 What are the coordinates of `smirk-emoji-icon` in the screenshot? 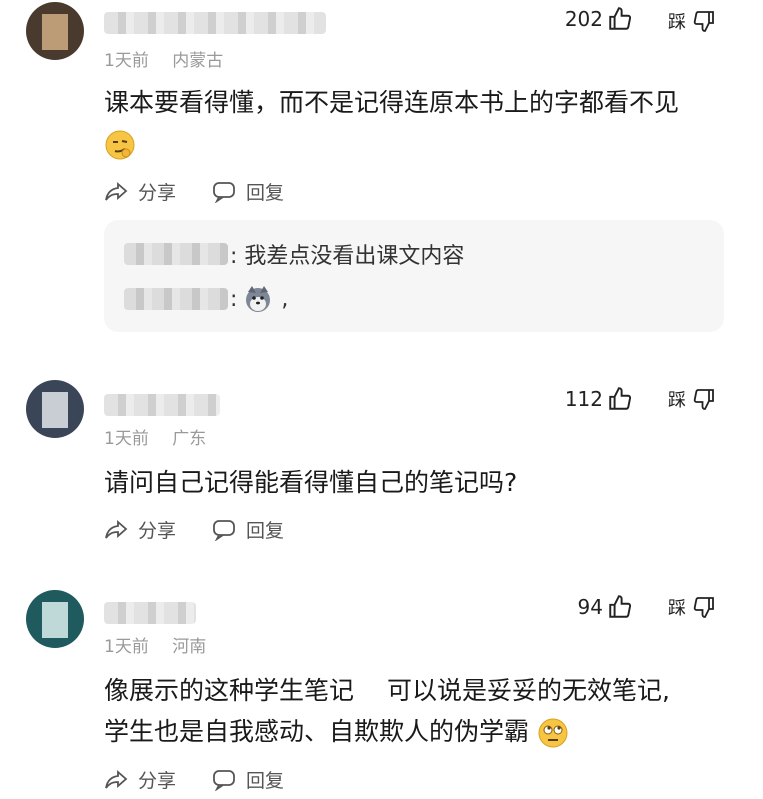 It's located at (120, 145).